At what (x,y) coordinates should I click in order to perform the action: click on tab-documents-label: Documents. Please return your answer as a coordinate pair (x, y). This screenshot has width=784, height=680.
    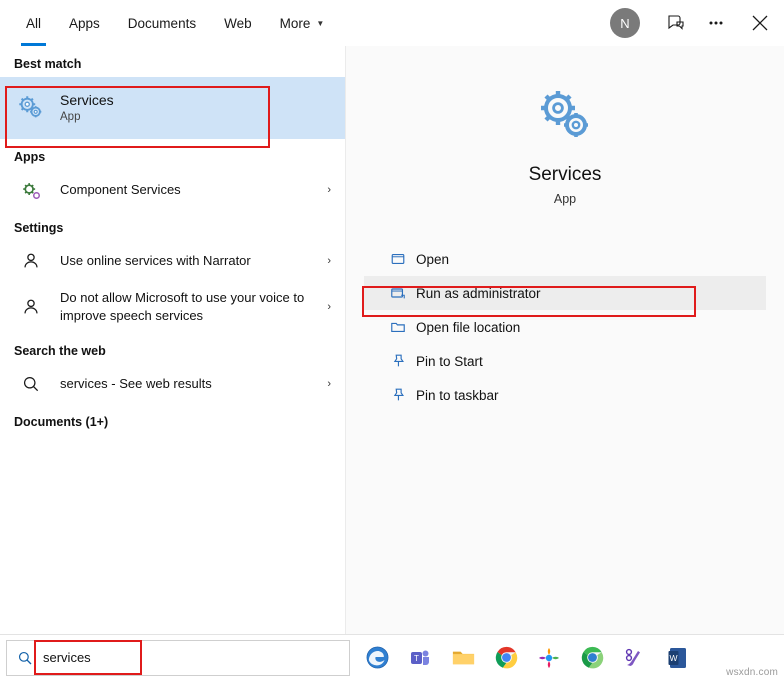
    Looking at the image, I should click on (162, 23).